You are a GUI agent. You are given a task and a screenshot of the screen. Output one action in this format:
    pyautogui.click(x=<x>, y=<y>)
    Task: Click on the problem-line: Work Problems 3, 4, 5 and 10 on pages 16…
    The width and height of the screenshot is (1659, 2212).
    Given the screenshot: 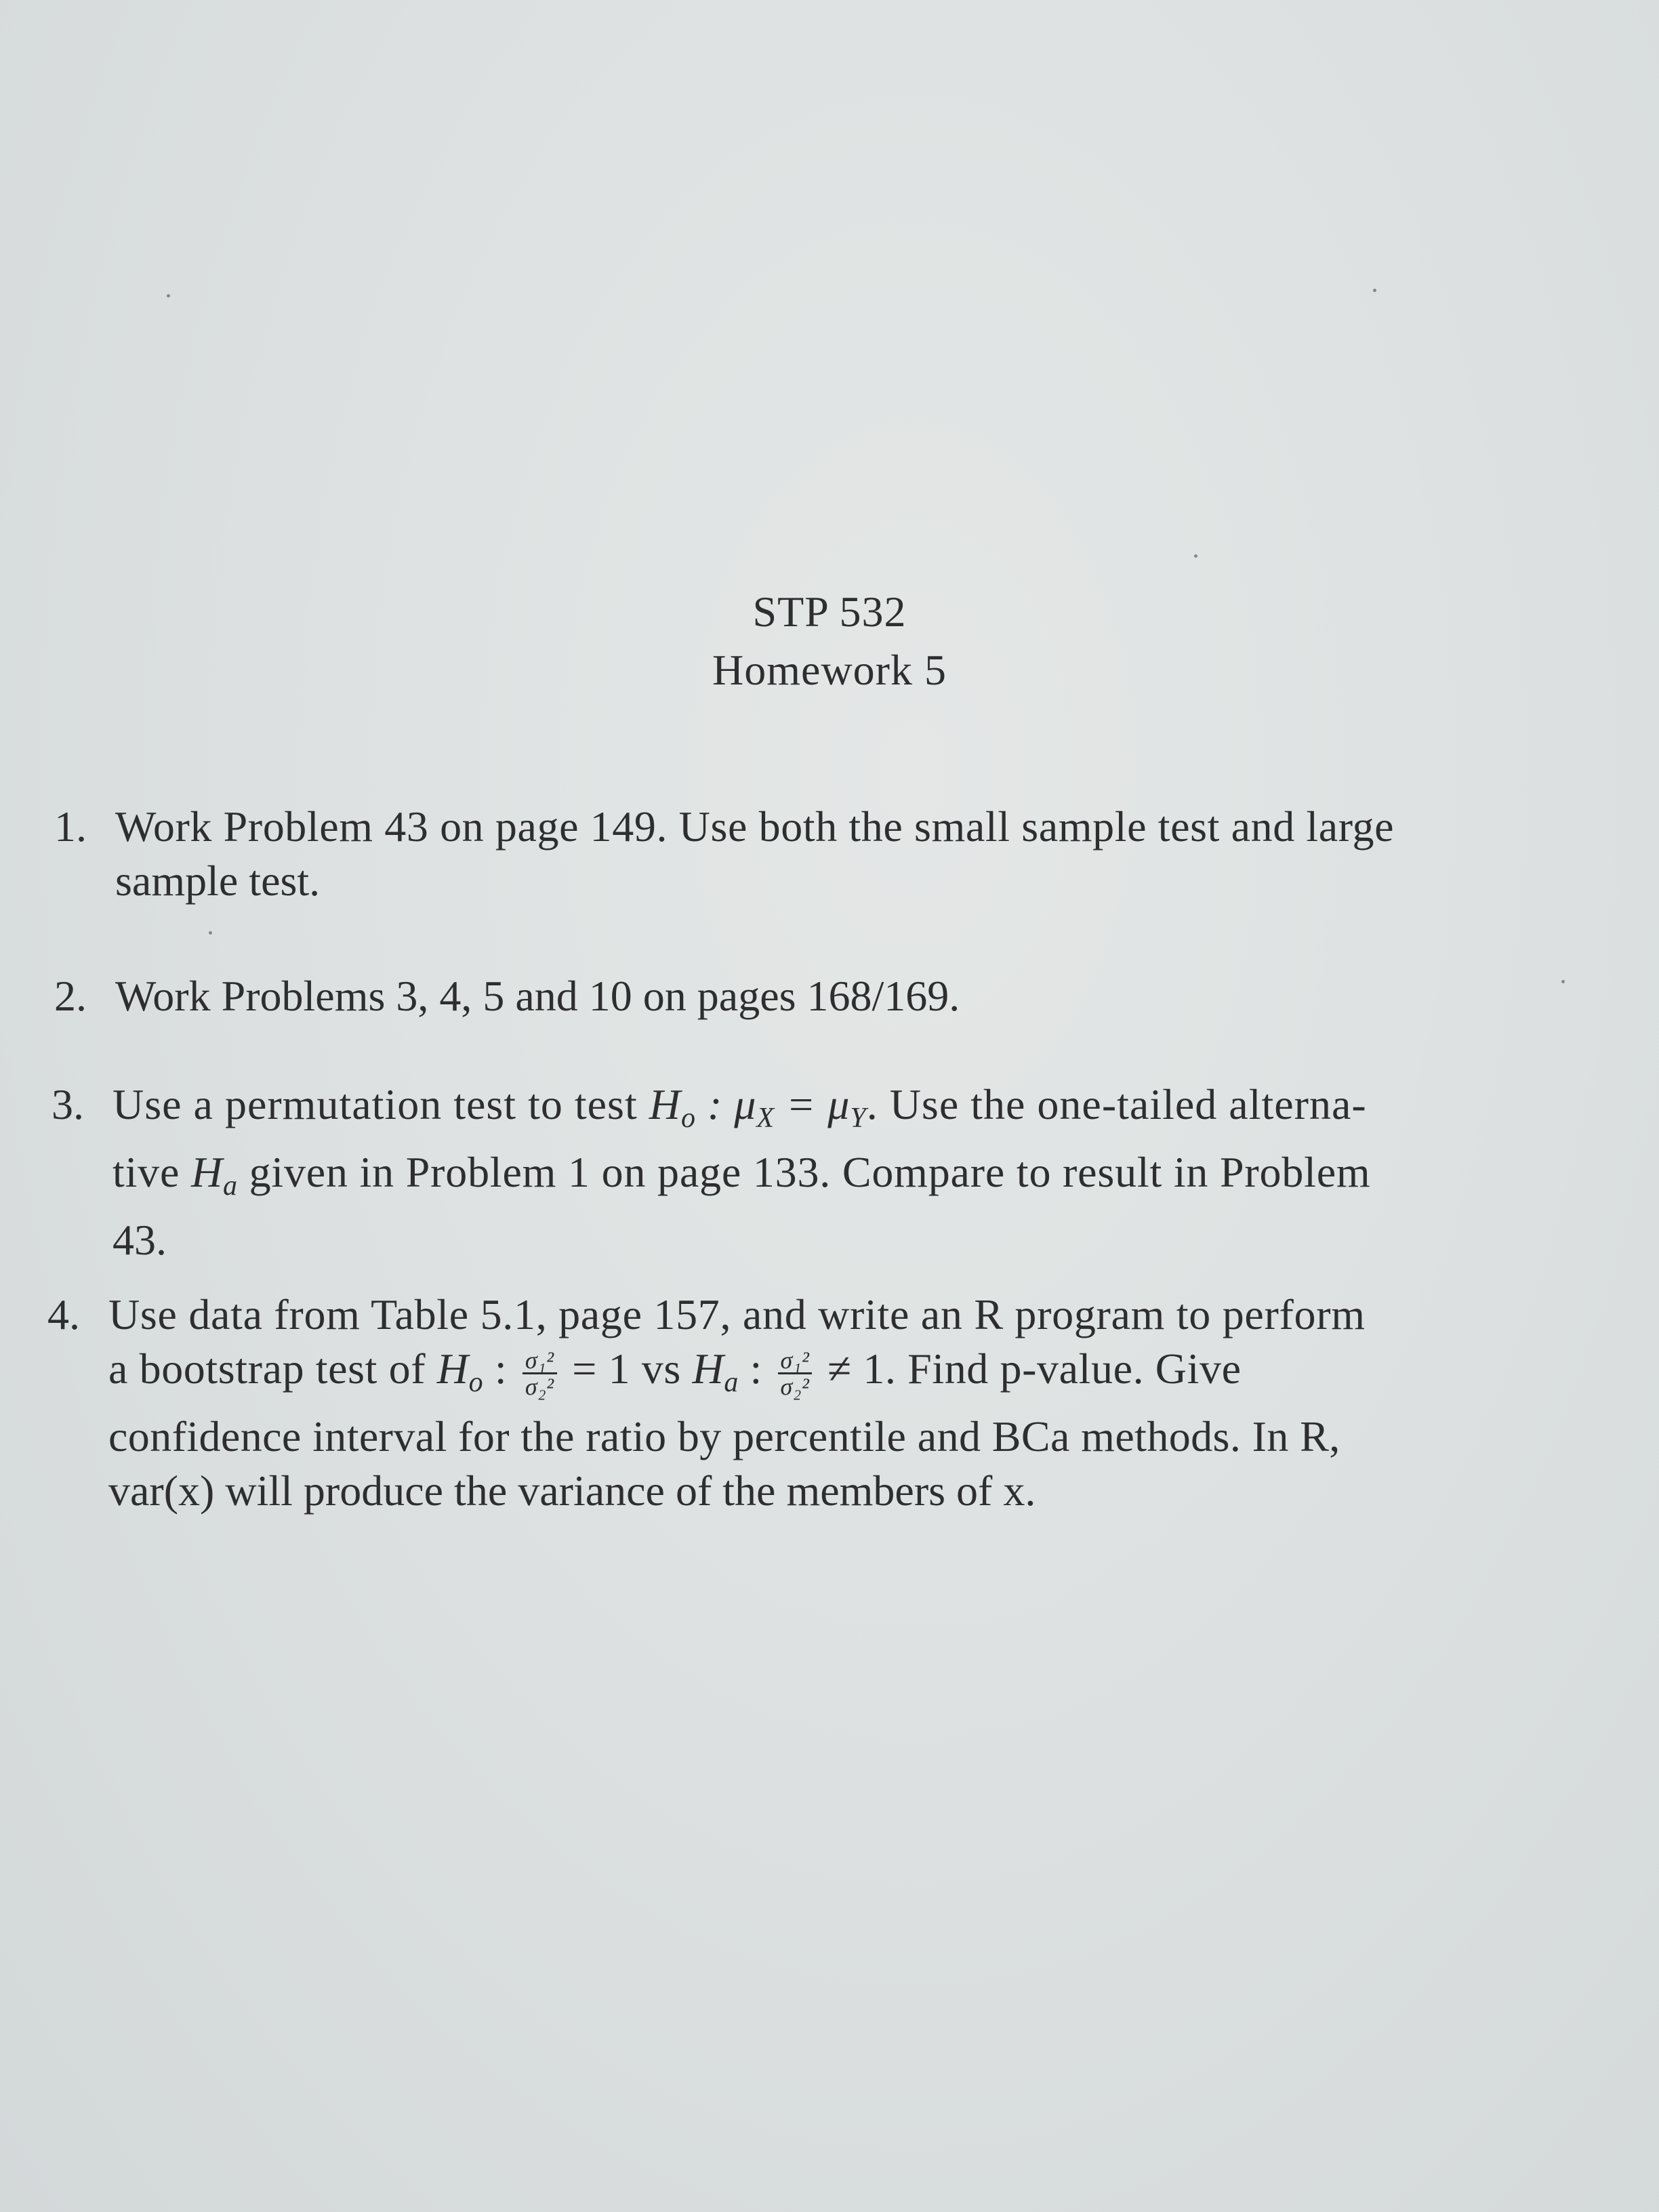 What is the action you would take?
    pyautogui.click(x=537, y=996)
    